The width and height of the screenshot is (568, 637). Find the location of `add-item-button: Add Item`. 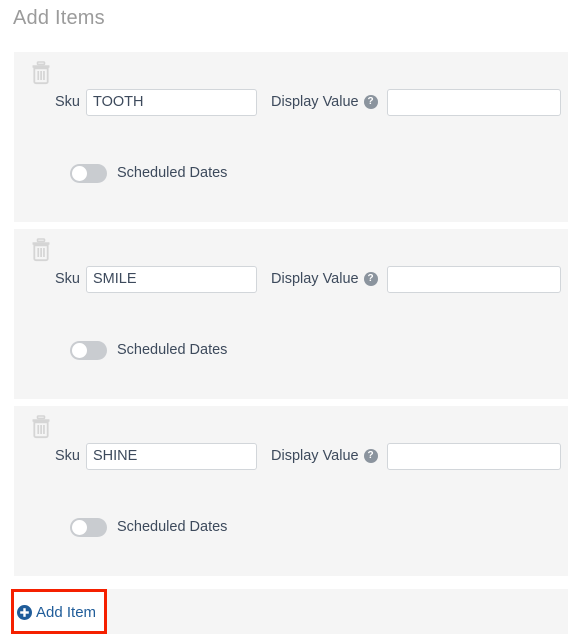

add-item-button: Add Item is located at coordinates (56, 612).